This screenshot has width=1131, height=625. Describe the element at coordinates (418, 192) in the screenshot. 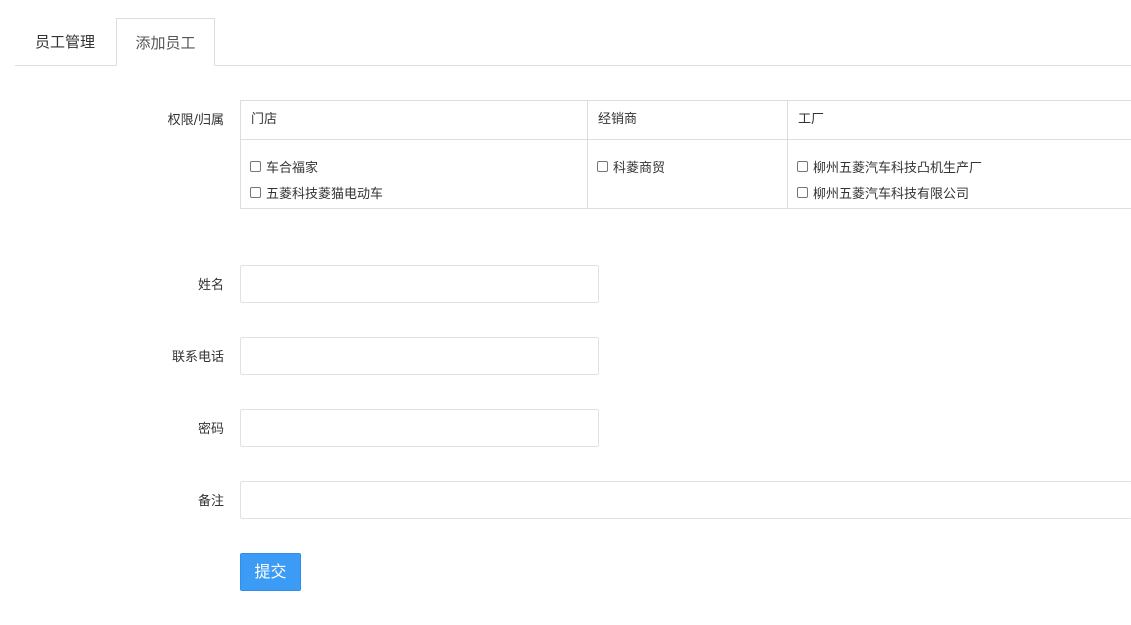

I see `store-checkbox-row: 五菱科技菱猫电动车` at that location.